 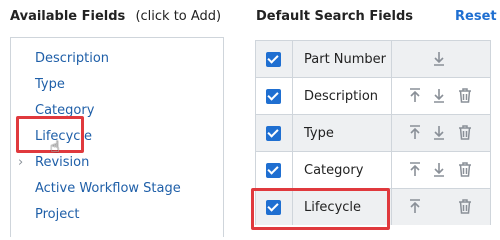 I want to click on available-fields-header: Available Fields (click to Add), so click(x=115, y=16).